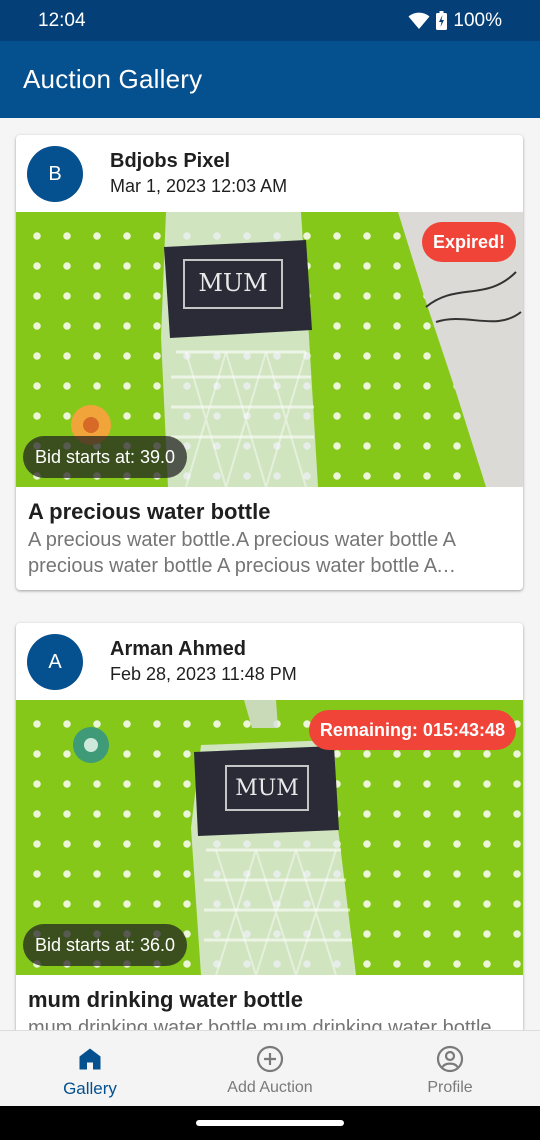 The height and width of the screenshot is (1140, 540). I want to click on status-icons: 100%, so click(455, 21).